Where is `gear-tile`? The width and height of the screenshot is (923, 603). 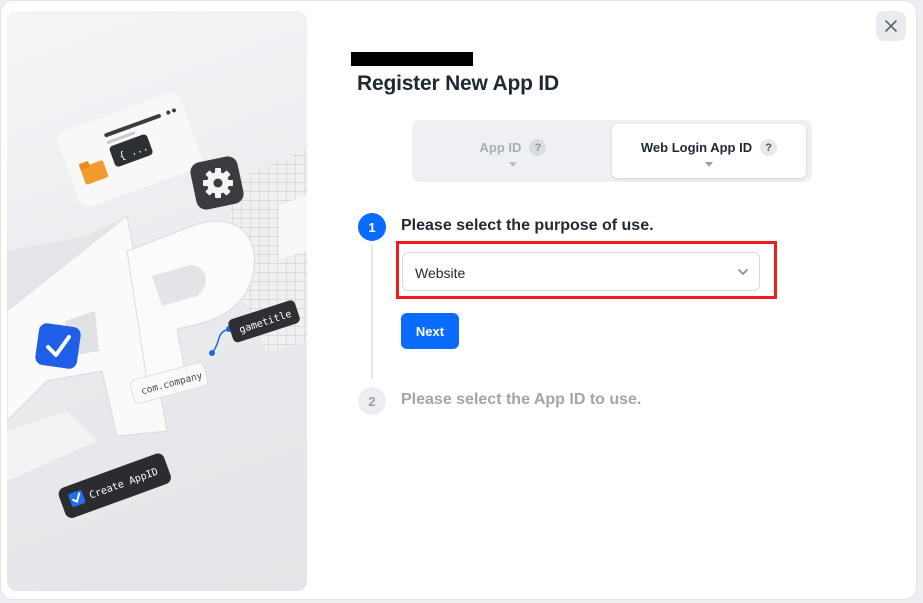 gear-tile is located at coordinates (217, 183).